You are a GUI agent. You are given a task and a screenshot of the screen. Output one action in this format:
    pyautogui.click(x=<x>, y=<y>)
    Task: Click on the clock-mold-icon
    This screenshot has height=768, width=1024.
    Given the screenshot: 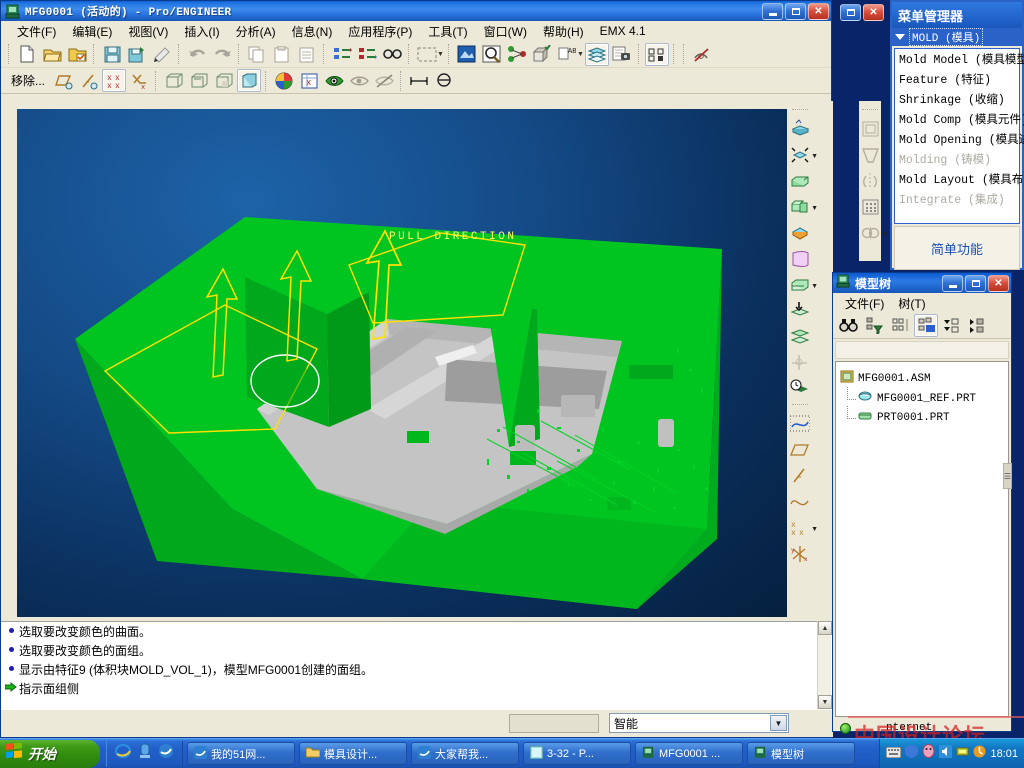 What is the action you would take?
    pyautogui.click(x=800, y=388)
    